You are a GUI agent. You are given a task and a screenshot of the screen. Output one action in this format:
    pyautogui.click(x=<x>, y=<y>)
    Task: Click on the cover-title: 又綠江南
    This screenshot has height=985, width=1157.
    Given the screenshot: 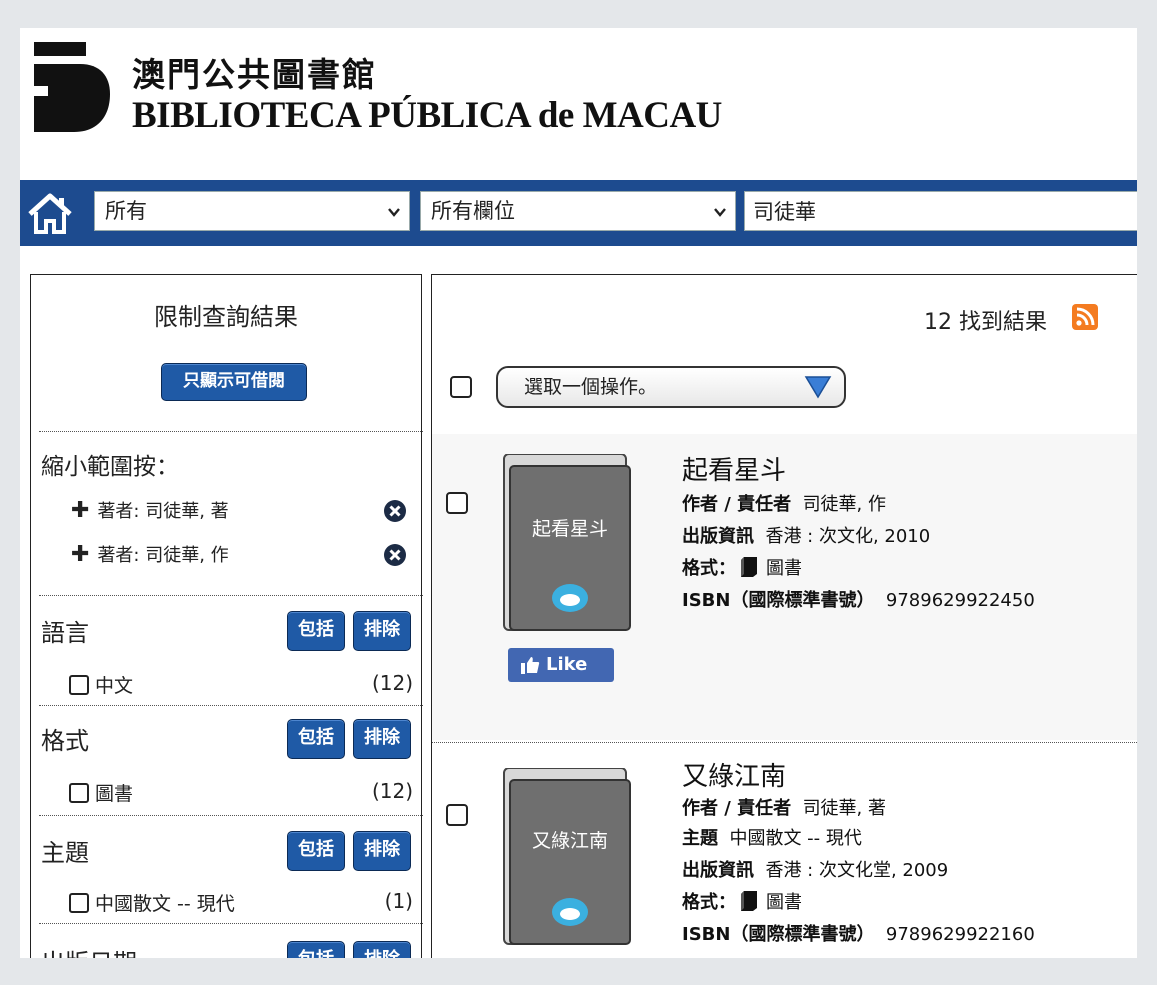 What is the action you would take?
    pyautogui.click(x=569, y=841)
    